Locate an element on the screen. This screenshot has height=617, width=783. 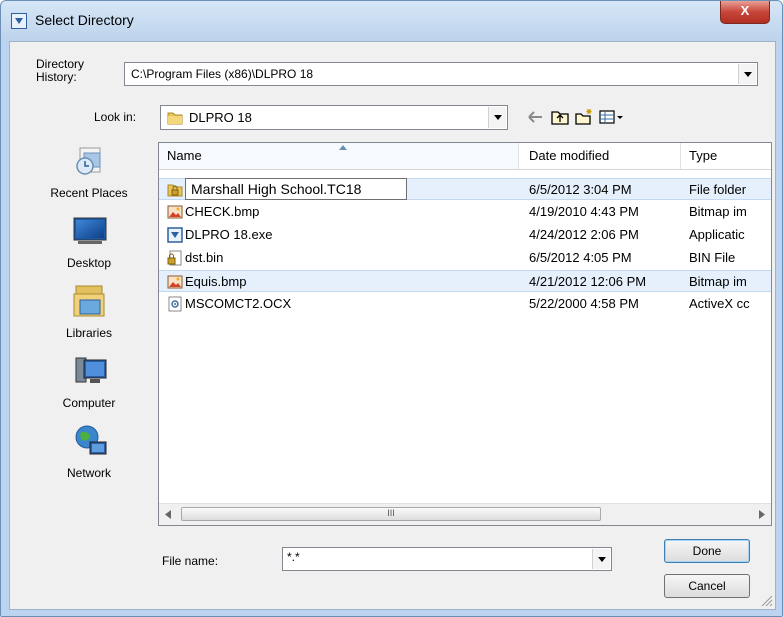
view-menu-icon is located at coordinates (612, 117).